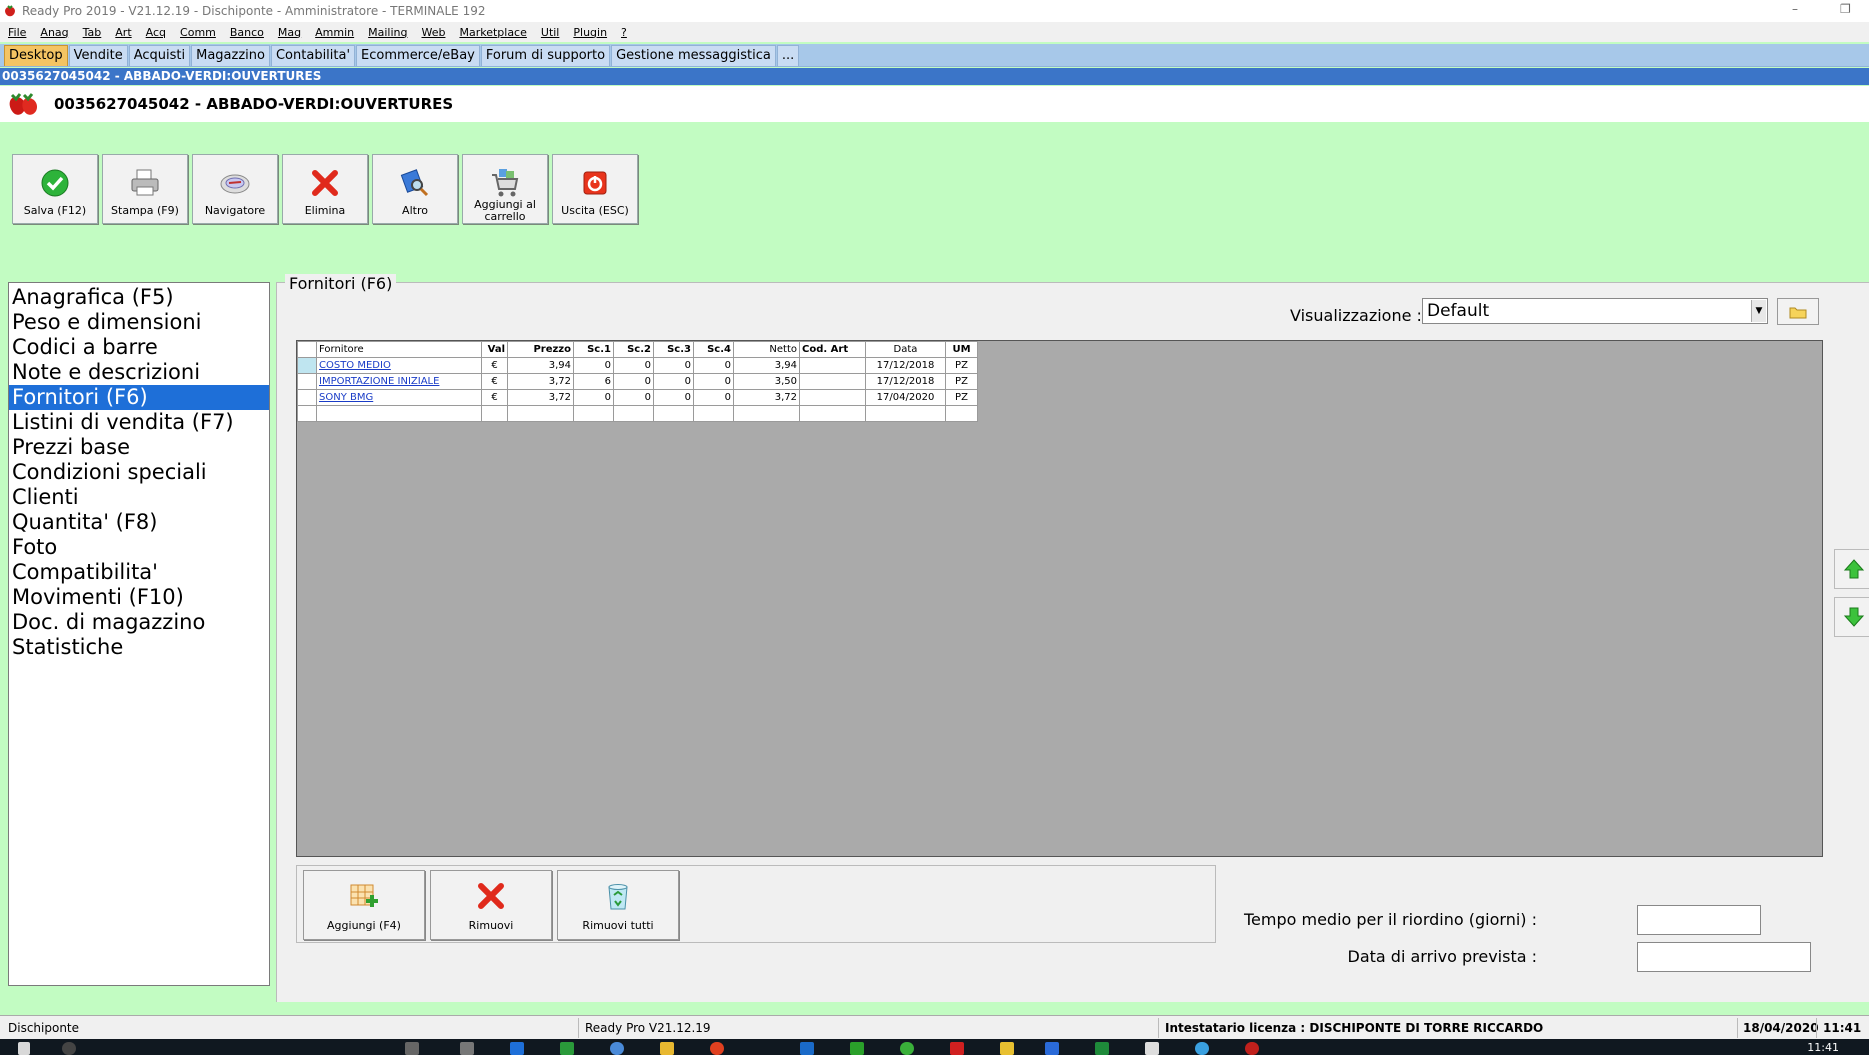 The image size is (1869, 1055). I want to click on start-icon, so click(24, 1048).